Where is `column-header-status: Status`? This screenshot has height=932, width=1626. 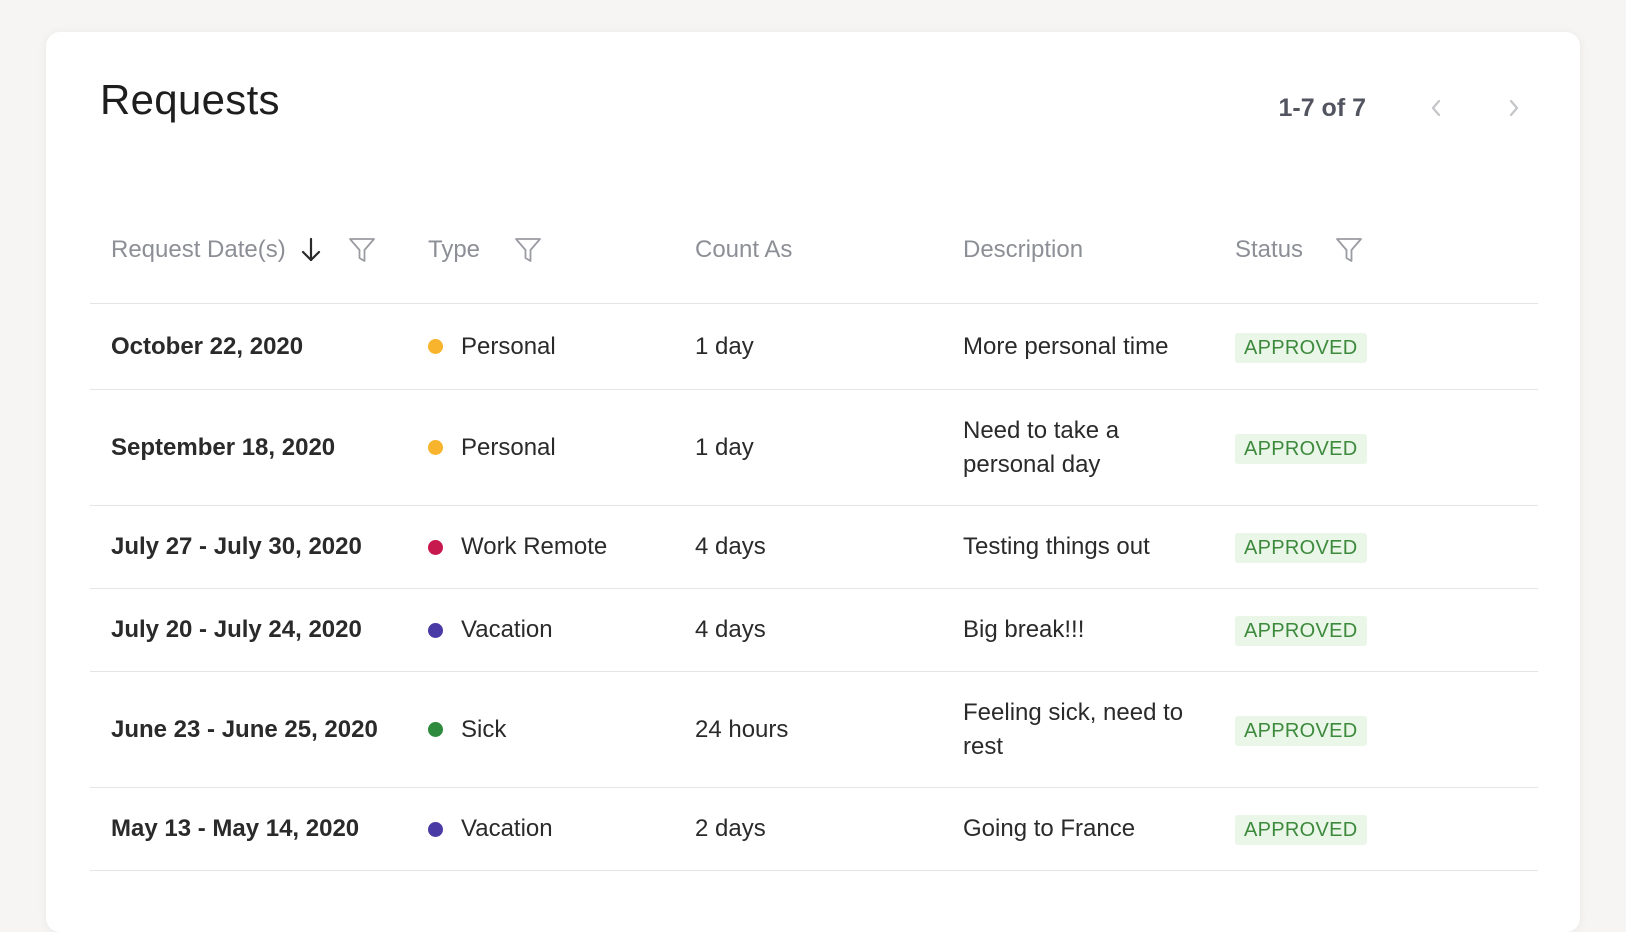
column-header-status: Status is located at coordinates (1376, 250).